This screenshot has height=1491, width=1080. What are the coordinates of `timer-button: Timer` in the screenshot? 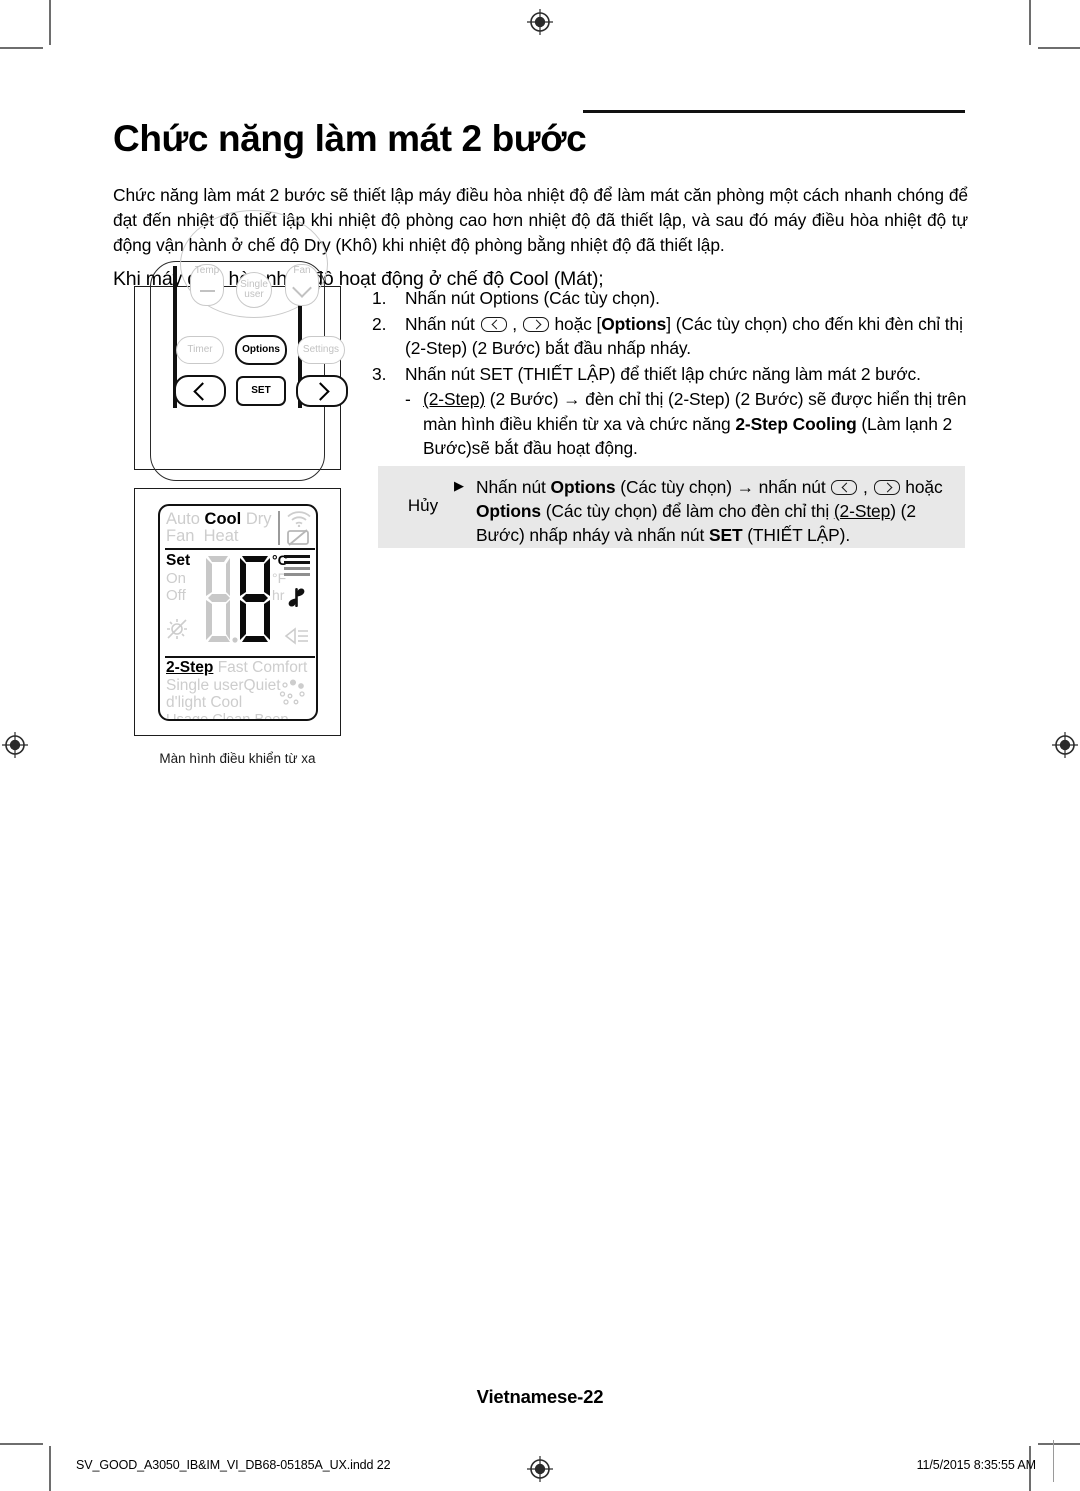 It's located at (200, 350).